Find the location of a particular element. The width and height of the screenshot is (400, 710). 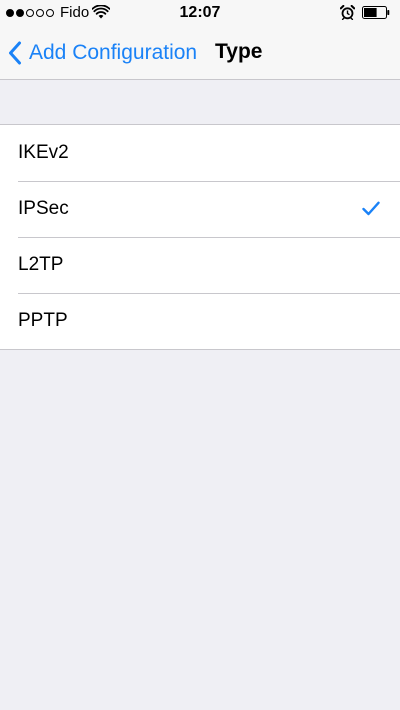

list-item-label: L2TP is located at coordinates (41, 264).